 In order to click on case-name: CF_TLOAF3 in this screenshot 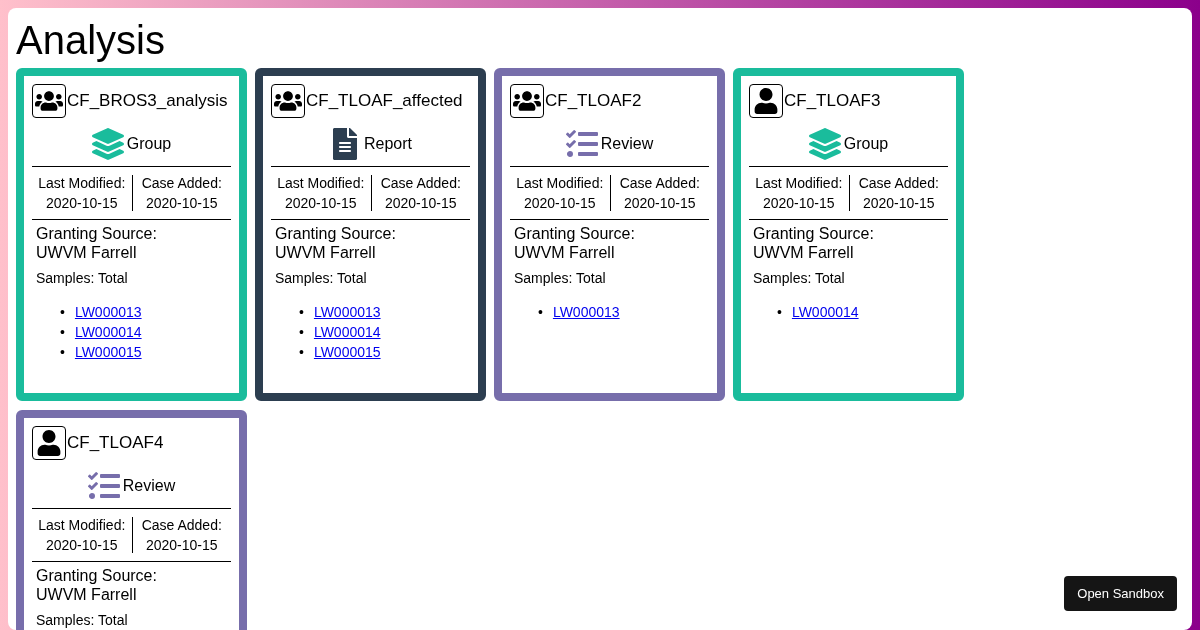, I will do `click(832, 101)`.